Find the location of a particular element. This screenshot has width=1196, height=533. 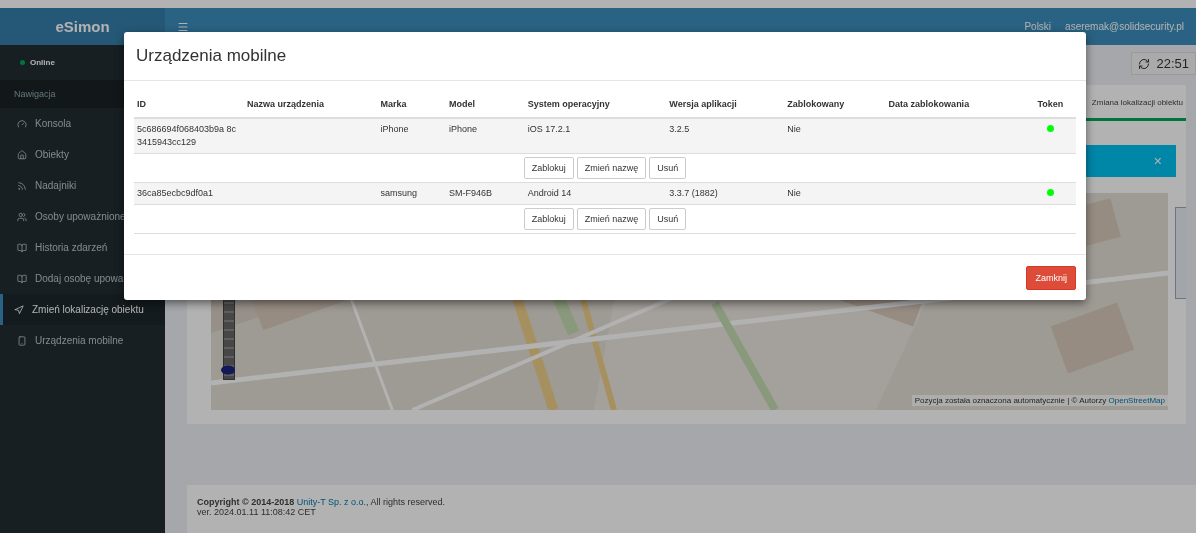

status-label: Online is located at coordinates (42, 62).